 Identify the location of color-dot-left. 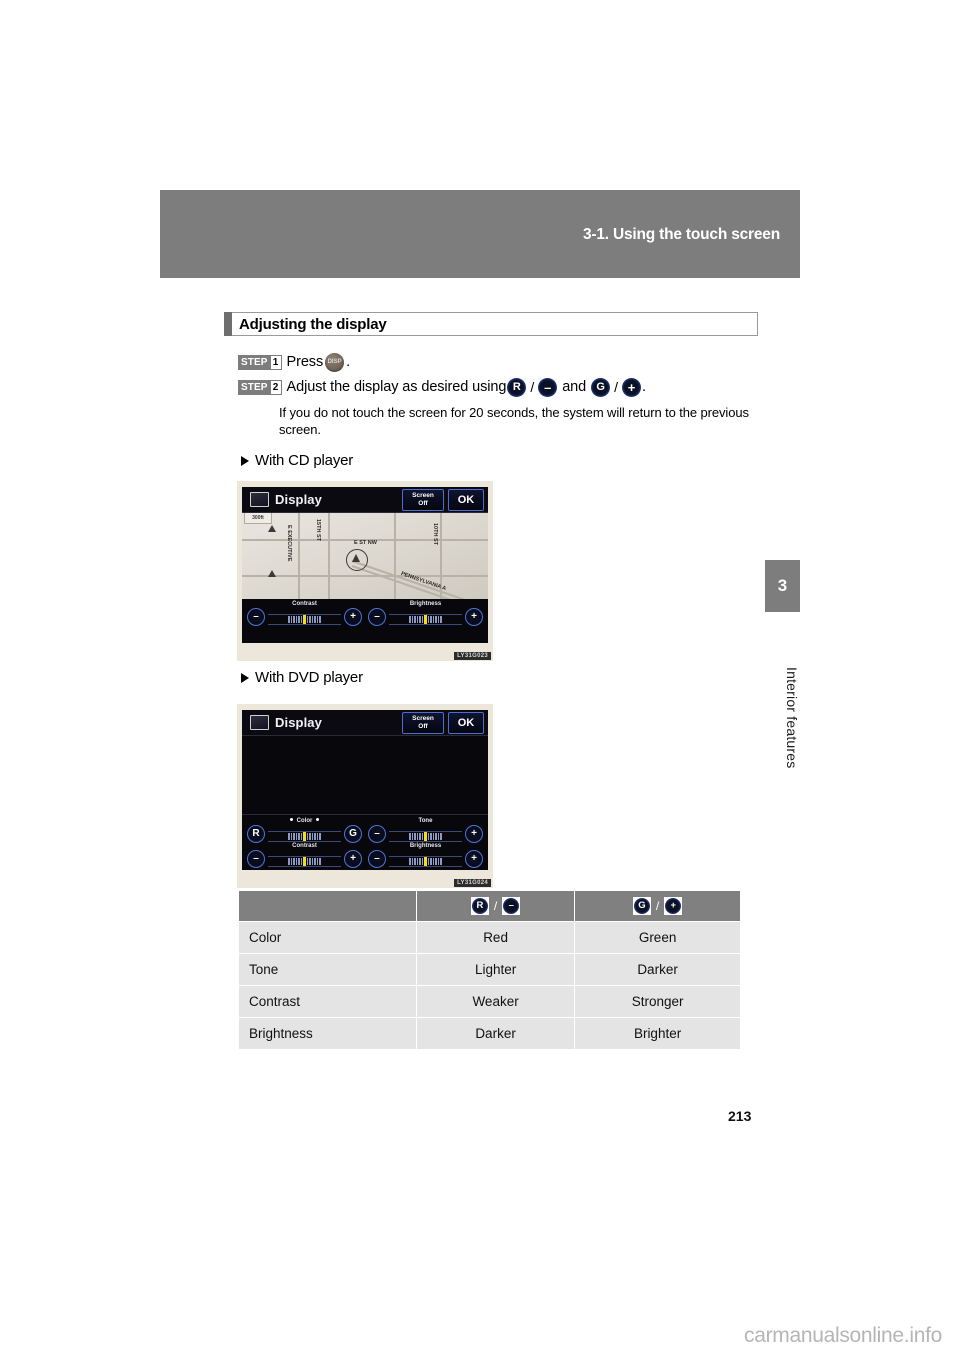
(291, 820).